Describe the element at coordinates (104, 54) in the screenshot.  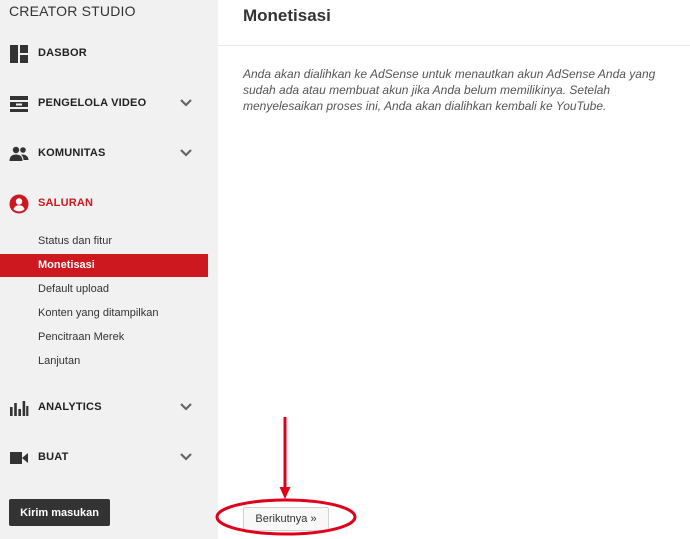
I see `nav-dashboard: DASBOR` at that location.